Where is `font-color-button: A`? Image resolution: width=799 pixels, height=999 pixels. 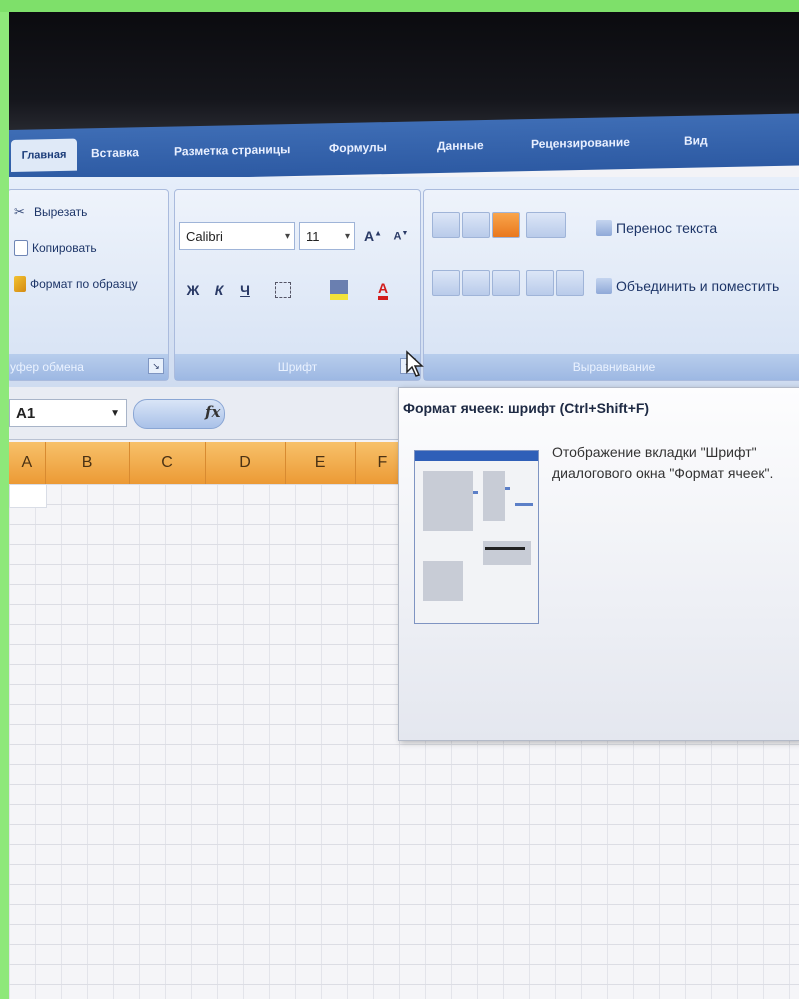 font-color-button: A is located at coordinates (383, 290).